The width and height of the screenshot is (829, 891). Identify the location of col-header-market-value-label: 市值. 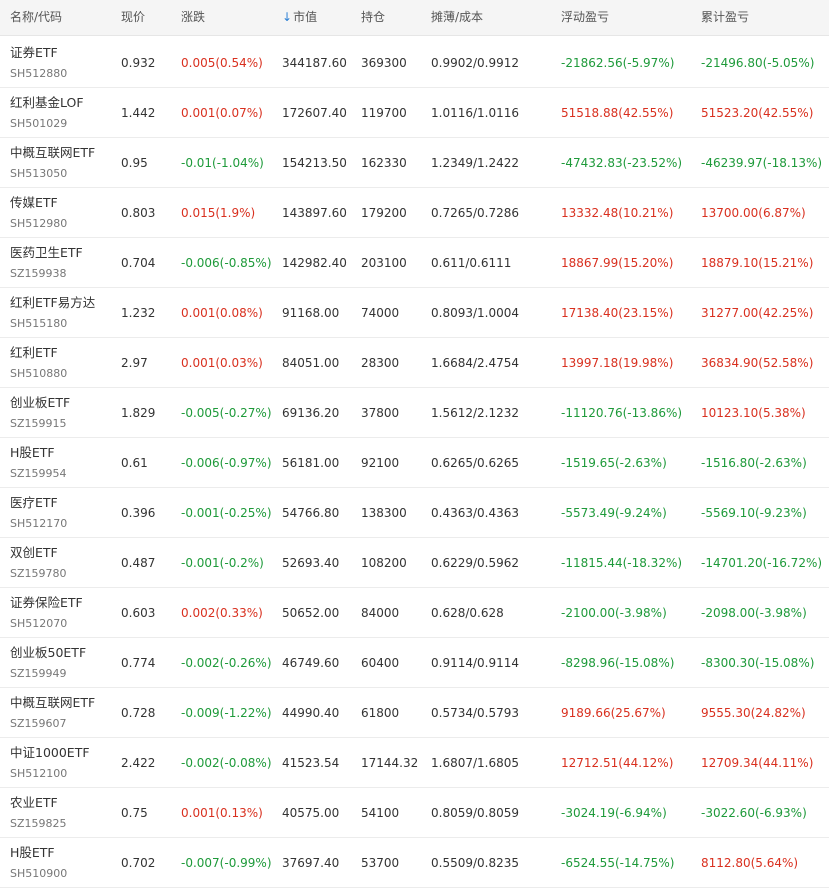
(305, 17).